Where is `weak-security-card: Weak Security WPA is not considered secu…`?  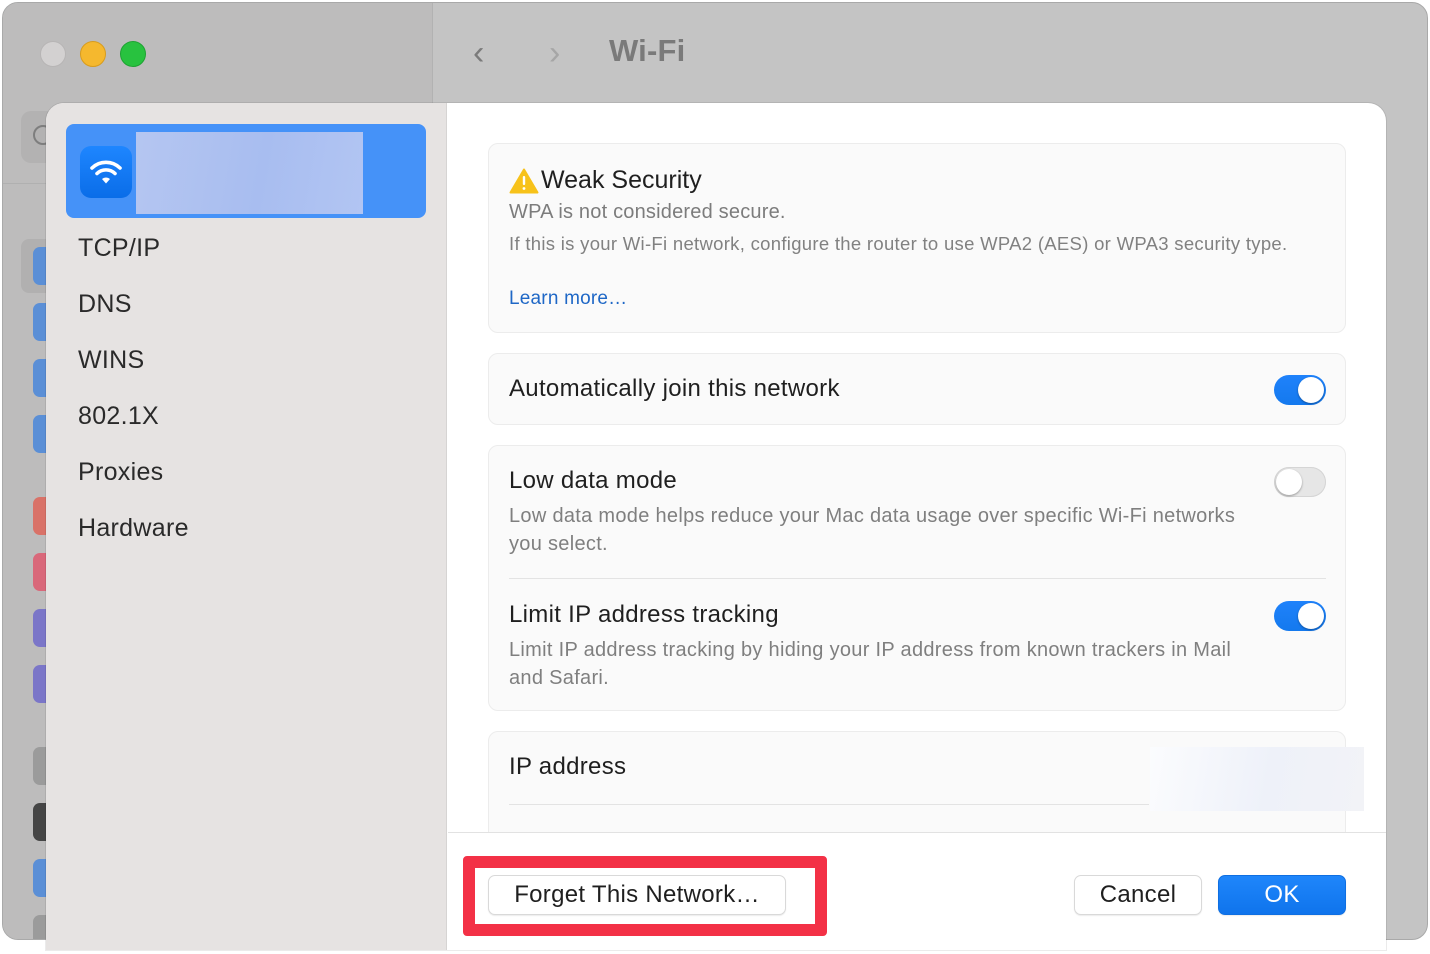
weak-security-card: Weak Security WPA is not considered secu… is located at coordinates (917, 238).